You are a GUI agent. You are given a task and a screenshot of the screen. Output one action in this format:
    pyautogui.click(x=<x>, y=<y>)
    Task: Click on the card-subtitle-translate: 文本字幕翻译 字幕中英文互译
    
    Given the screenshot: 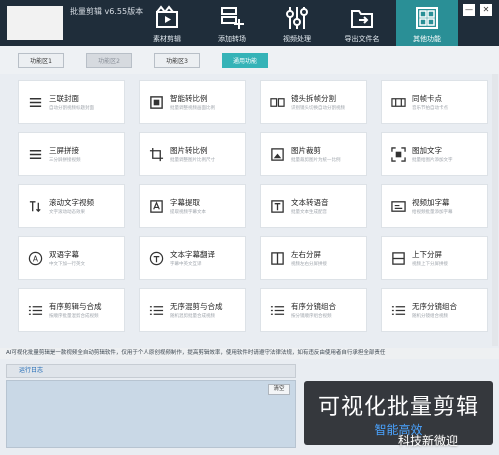 What is the action you would take?
    pyautogui.click(x=192, y=258)
    